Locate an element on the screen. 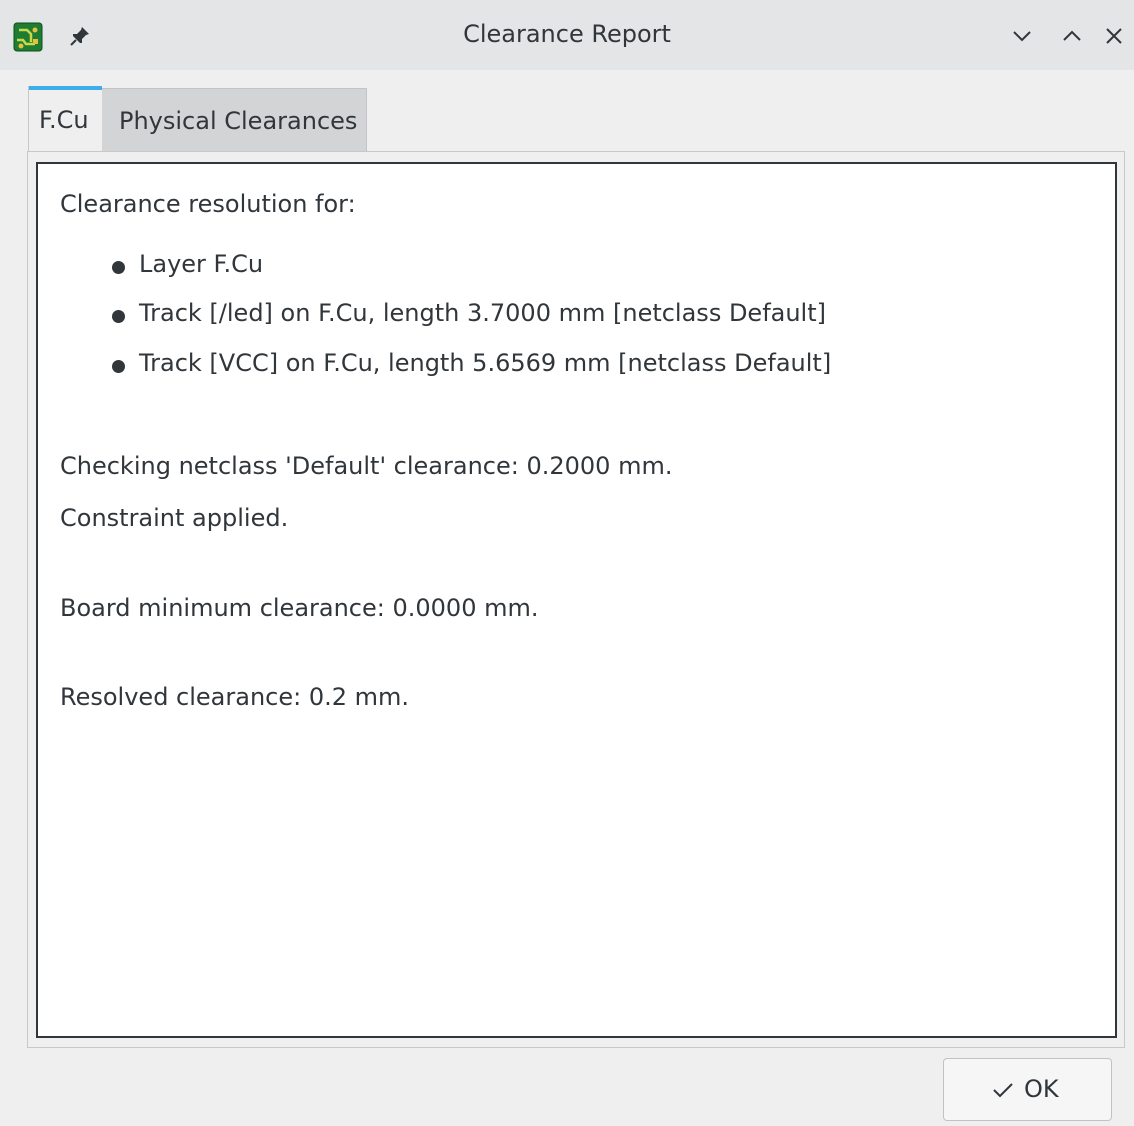  ok-button: OK is located at coordinates (1027, 1089).